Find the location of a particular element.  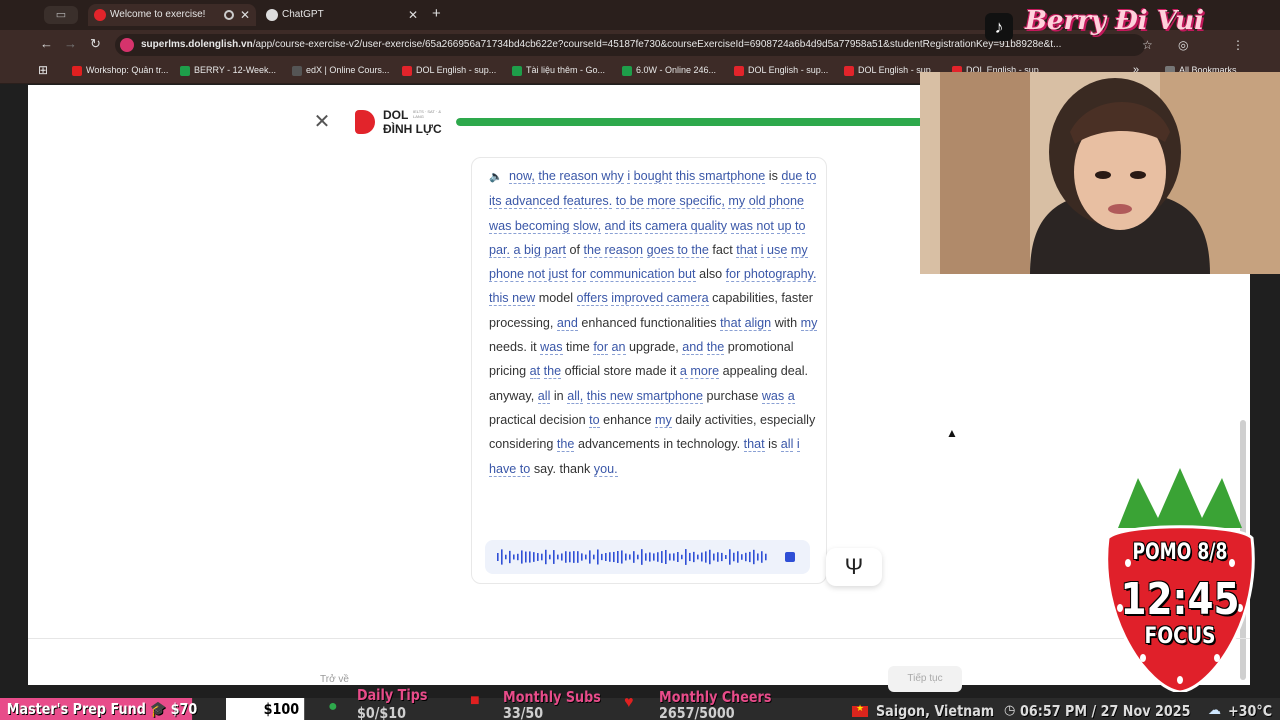

continue-button: Tiếp tục is located at coordinates (925, 679).